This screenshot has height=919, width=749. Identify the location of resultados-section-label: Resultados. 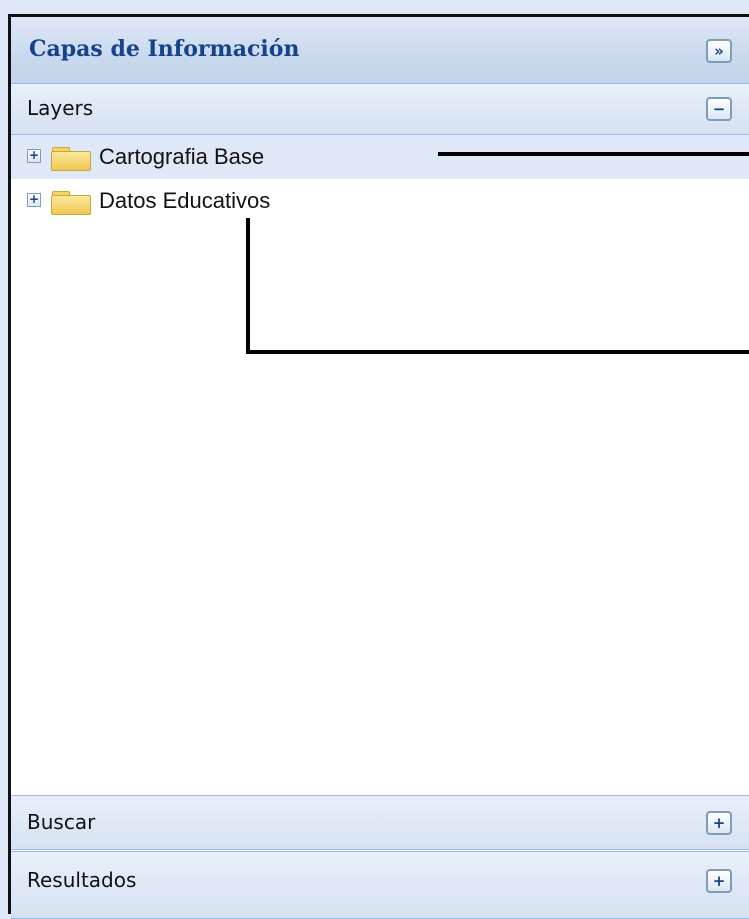
(82, 880).